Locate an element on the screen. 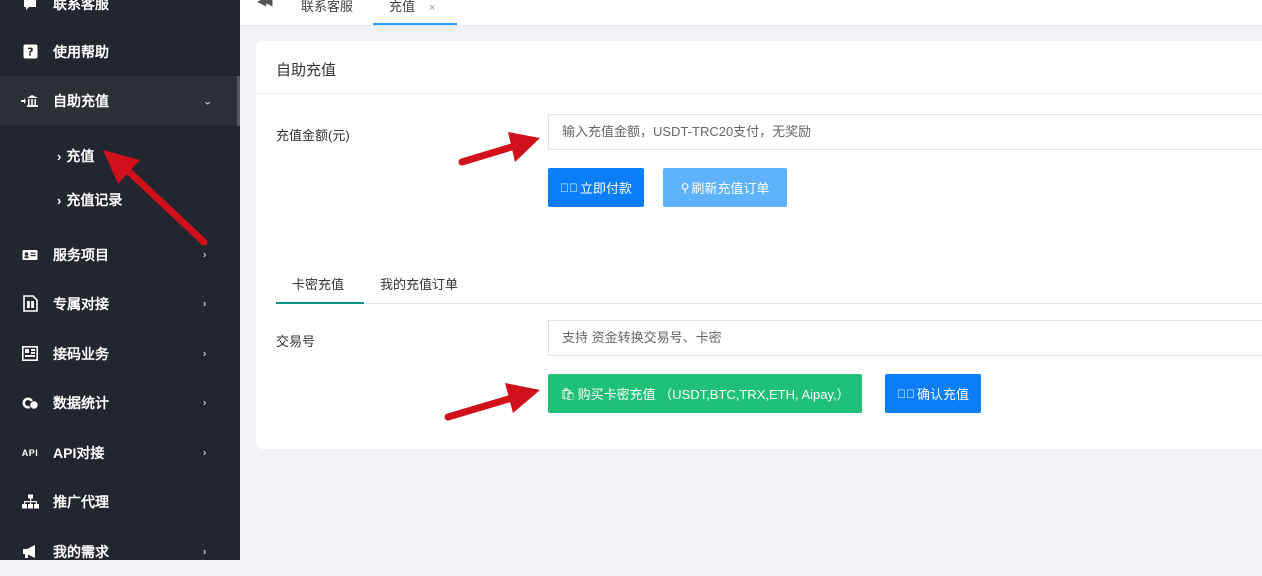 The image size is (1262, 576). sidebar-item-label: 专属对接 is located at coordinates (81, 303).